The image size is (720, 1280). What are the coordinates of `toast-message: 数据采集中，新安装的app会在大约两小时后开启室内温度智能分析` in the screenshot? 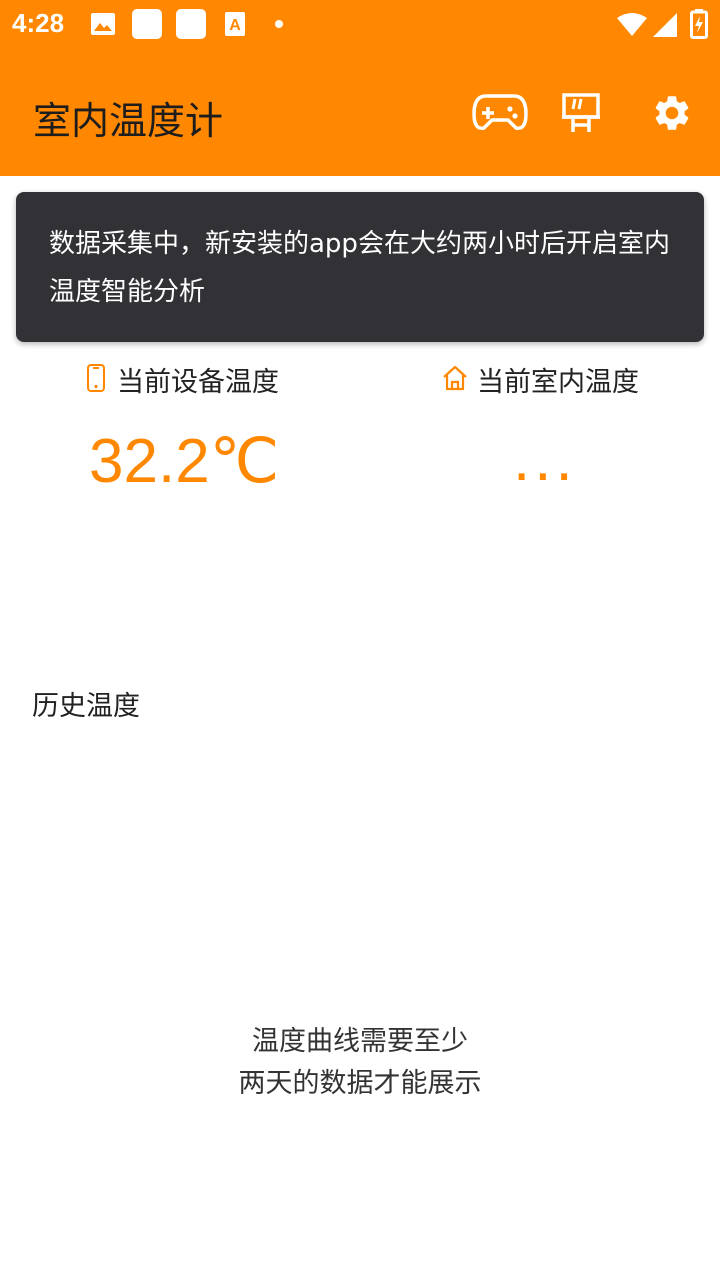 It's located at (360, 267).